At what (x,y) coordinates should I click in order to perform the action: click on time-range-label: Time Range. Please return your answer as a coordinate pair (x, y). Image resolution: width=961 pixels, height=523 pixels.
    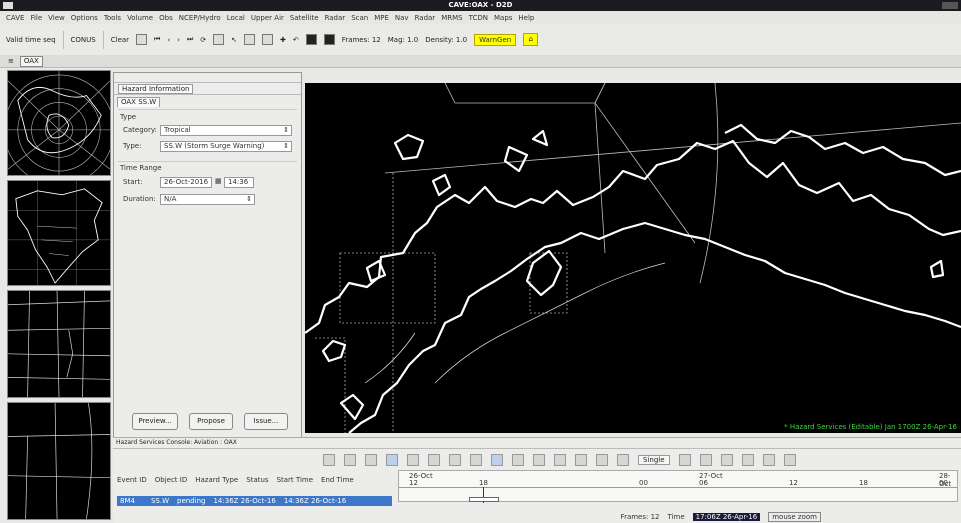
    Looking at the image, I should click on (141, 168).